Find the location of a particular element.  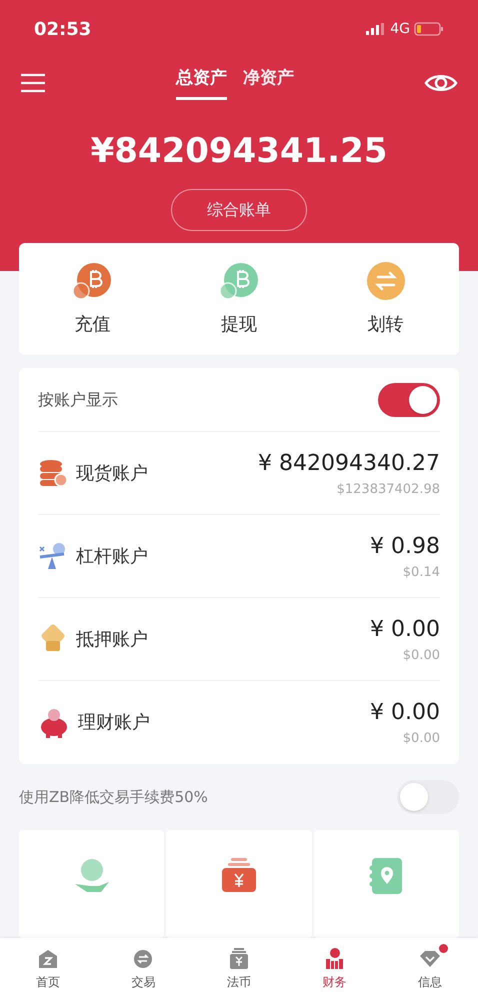

cny-balance: ¥ 0.98 is located at coordinates (405, 546).